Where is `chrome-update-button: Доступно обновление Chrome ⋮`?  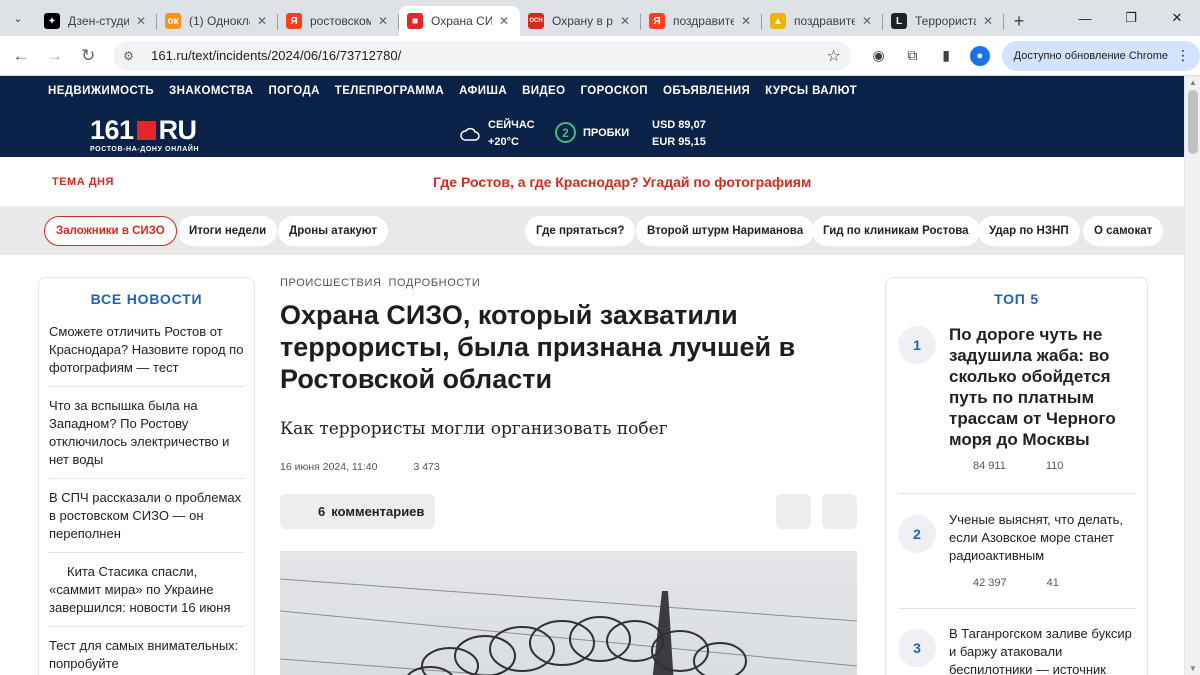
chrome-update-button: Доступно обновление Chrome ⋮ is located at coordinates (1100, 55).